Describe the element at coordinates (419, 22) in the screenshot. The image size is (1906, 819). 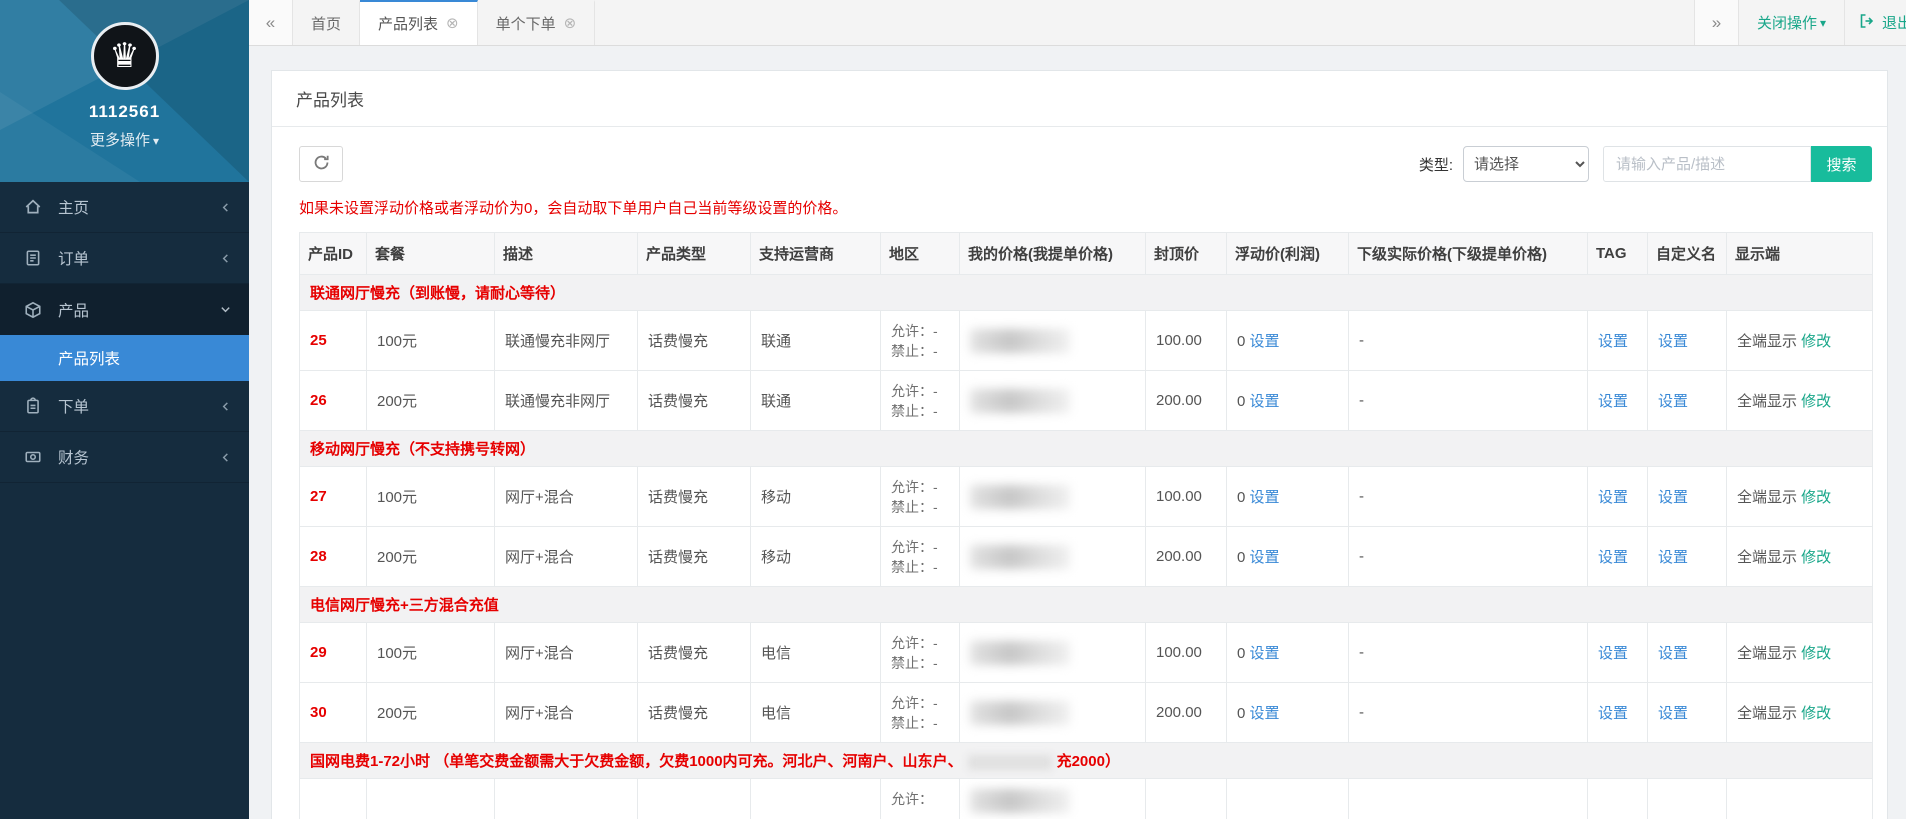
I see `tab-product-list: 产品列表 ⊗` at that location.